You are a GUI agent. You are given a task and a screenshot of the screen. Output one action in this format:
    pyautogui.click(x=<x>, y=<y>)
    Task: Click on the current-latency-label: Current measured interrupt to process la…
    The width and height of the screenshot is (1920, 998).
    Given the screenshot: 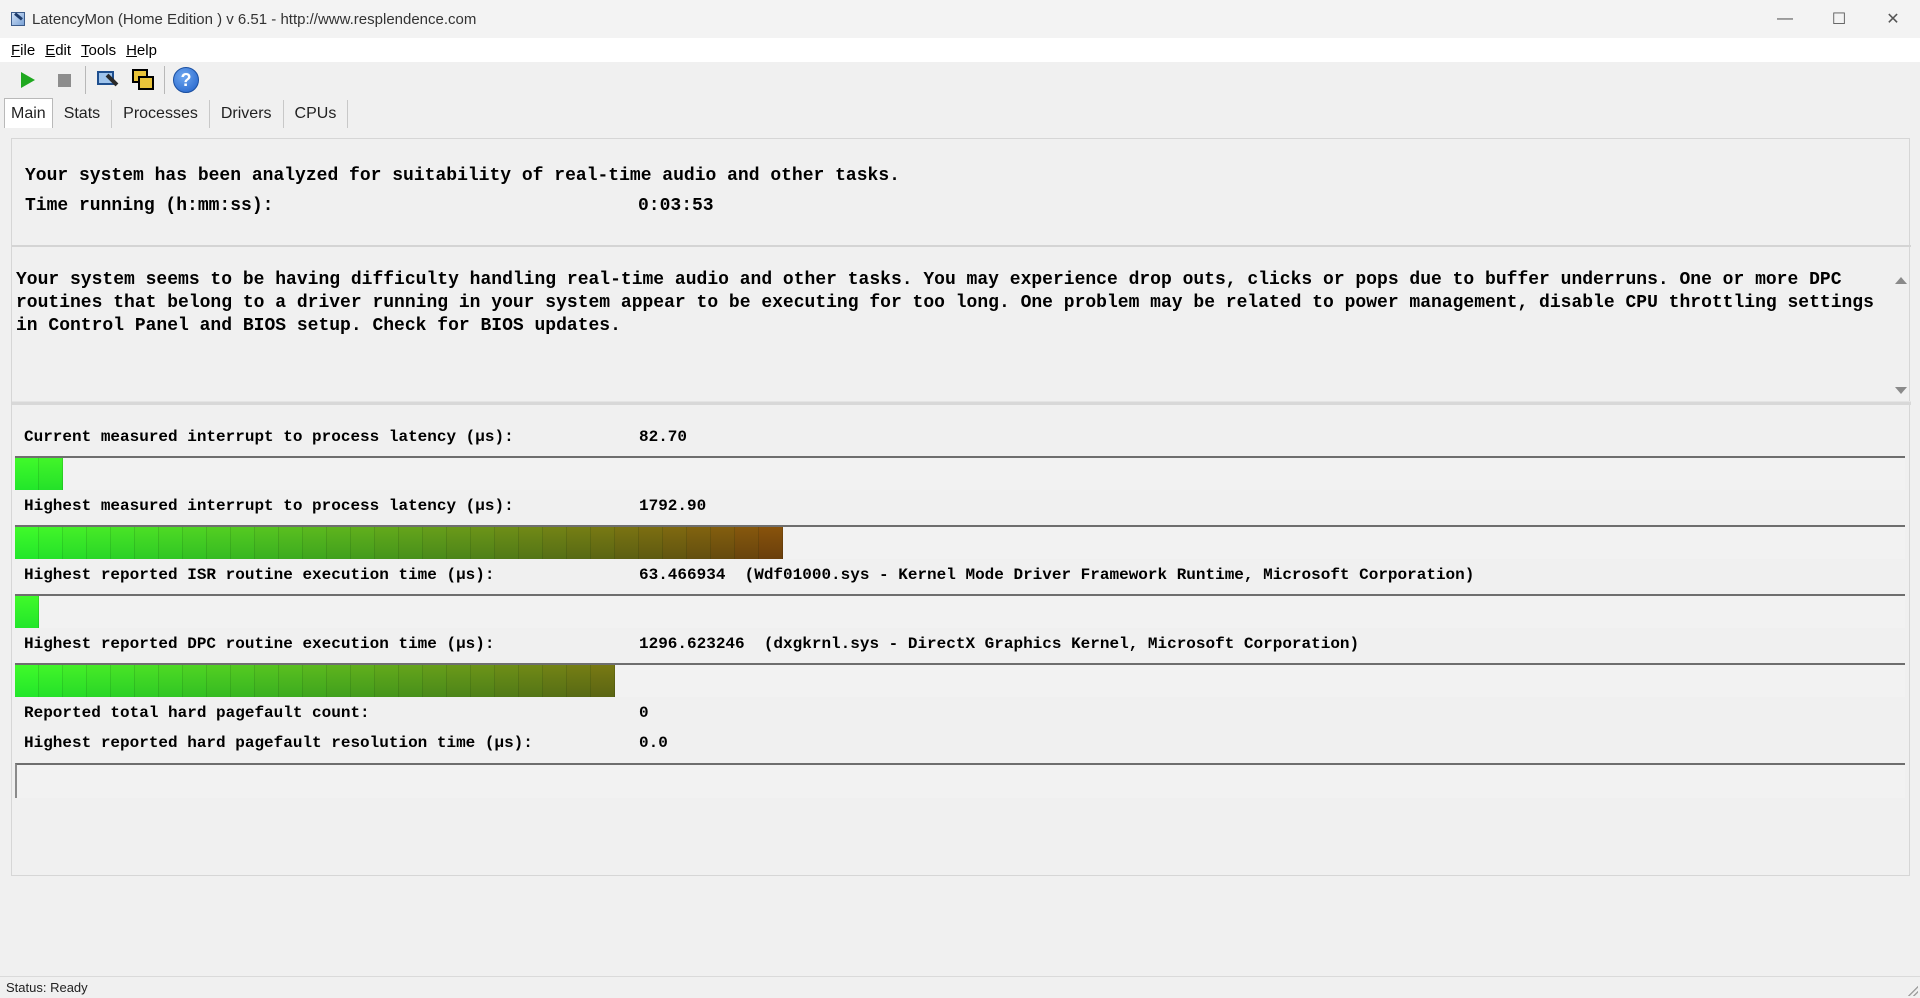 What is the action you would take?
    pyautogui.click(x=269, y=437)
    